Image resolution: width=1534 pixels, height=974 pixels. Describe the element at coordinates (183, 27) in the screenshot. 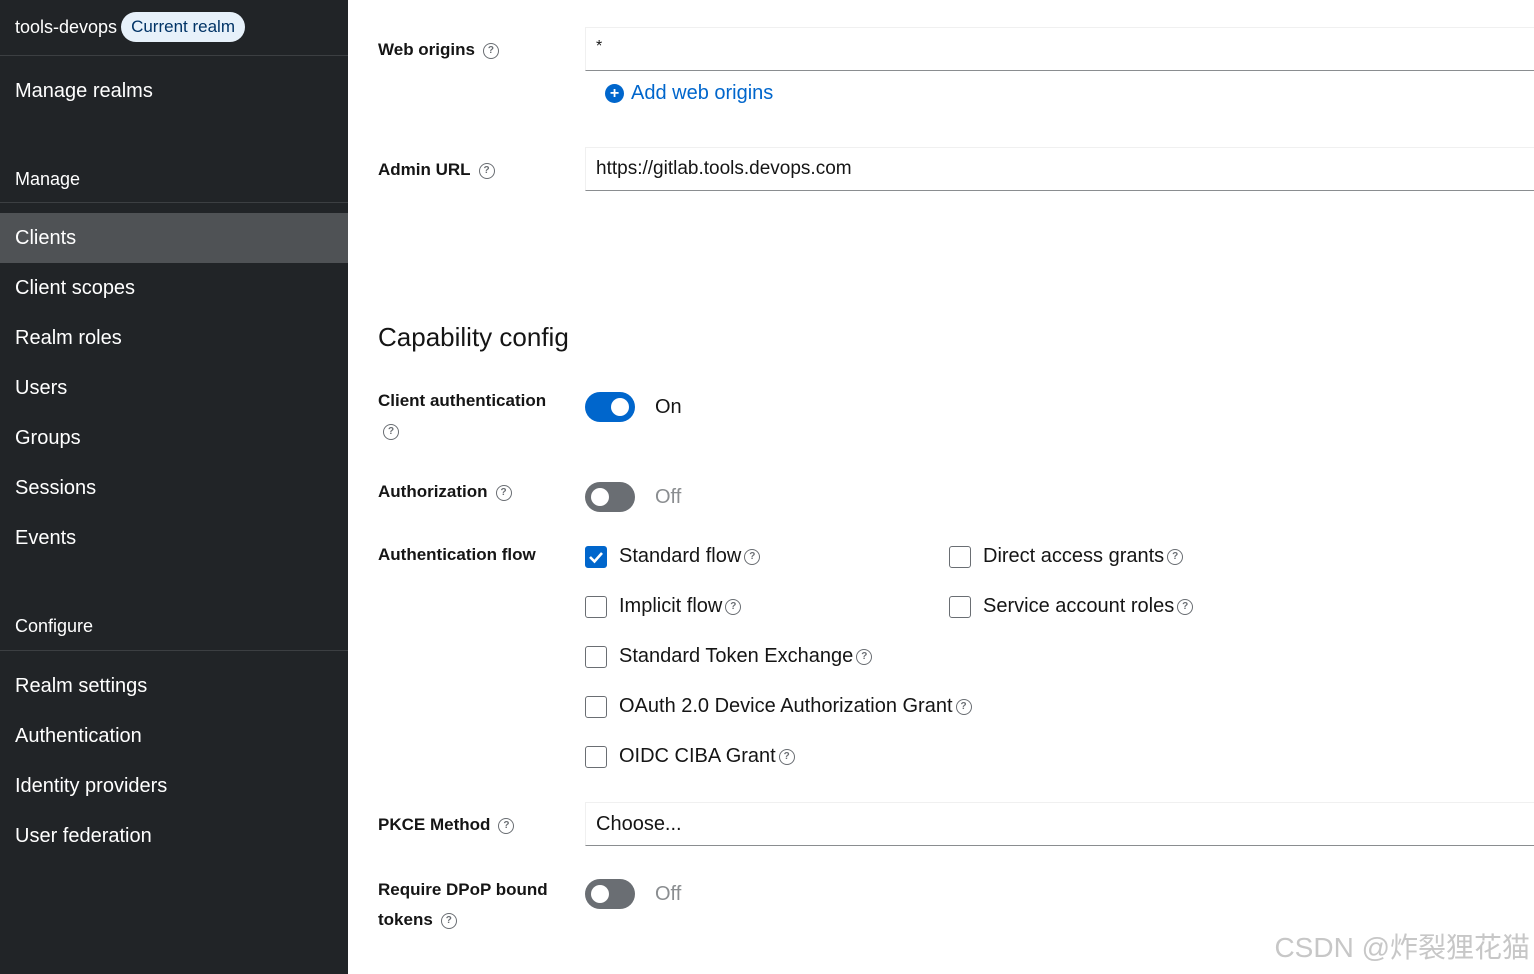

I see `current-realm-badge: Current realm` at that location.